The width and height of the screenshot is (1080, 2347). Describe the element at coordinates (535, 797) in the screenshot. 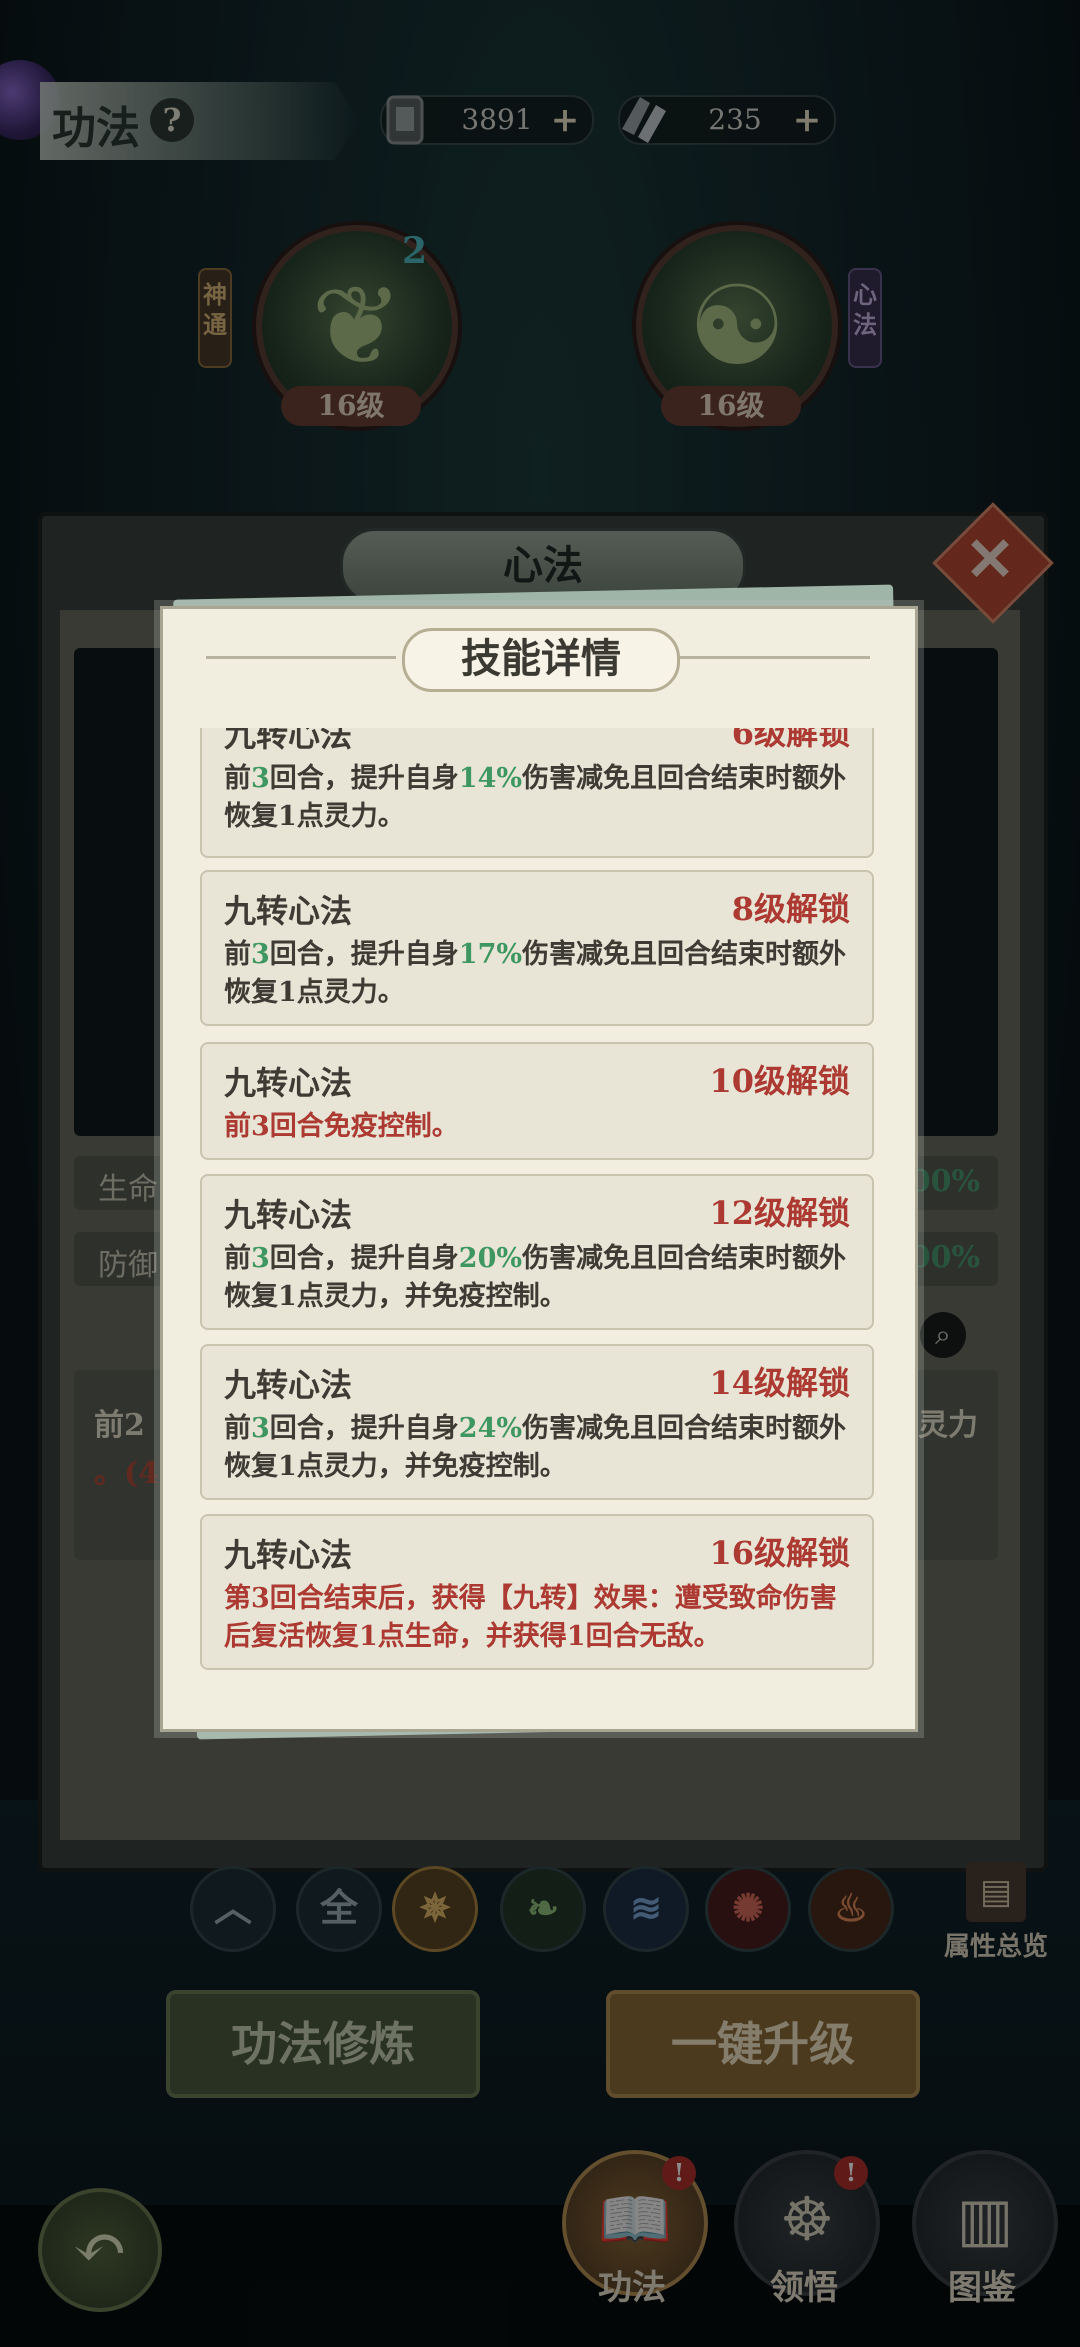

I see `skill-effect: 前3回合，提升自身14%伤害减免且回合结束时额外恢复1点灵力。` at that location.